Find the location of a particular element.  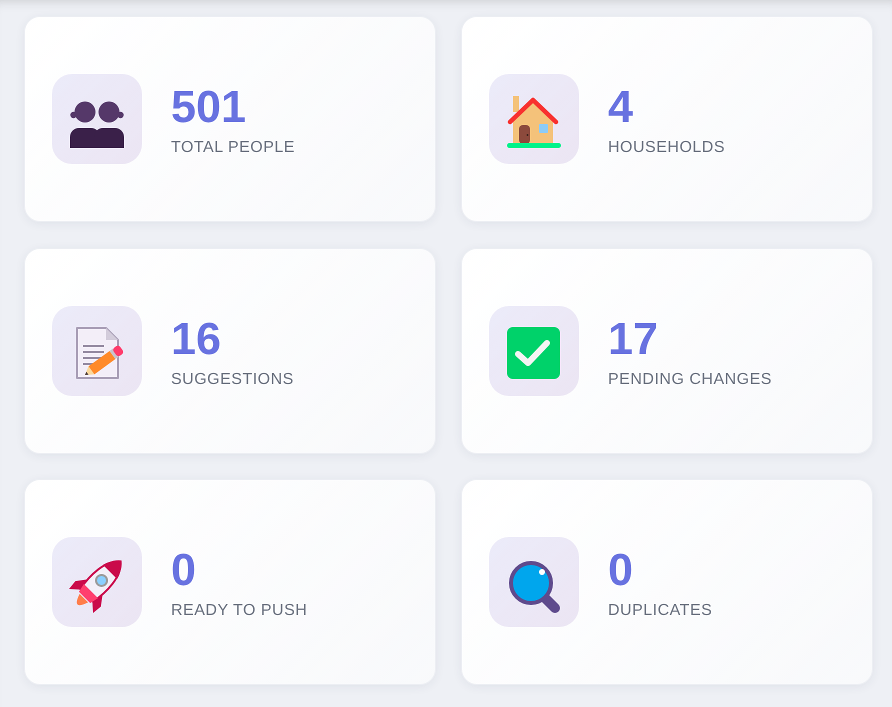

stat-value: 17 is located at coordinates (633, 338).